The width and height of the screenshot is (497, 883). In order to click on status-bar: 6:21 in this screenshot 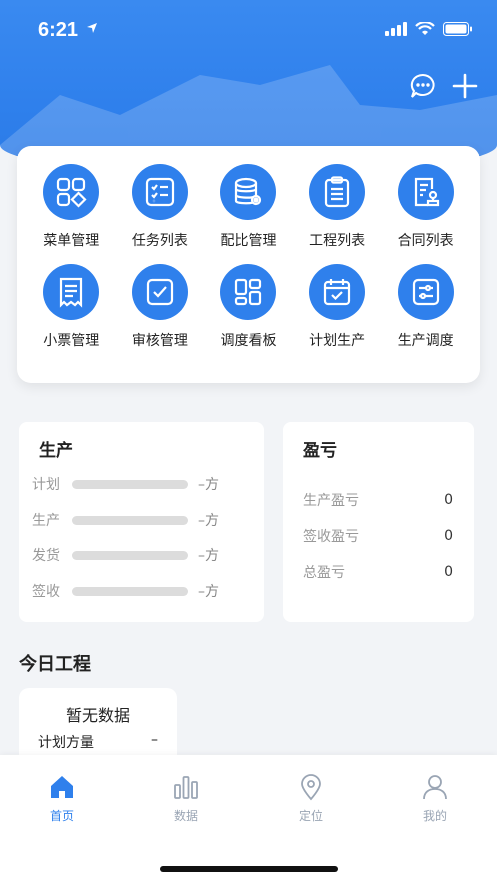, I will do `click(248, 30)`.